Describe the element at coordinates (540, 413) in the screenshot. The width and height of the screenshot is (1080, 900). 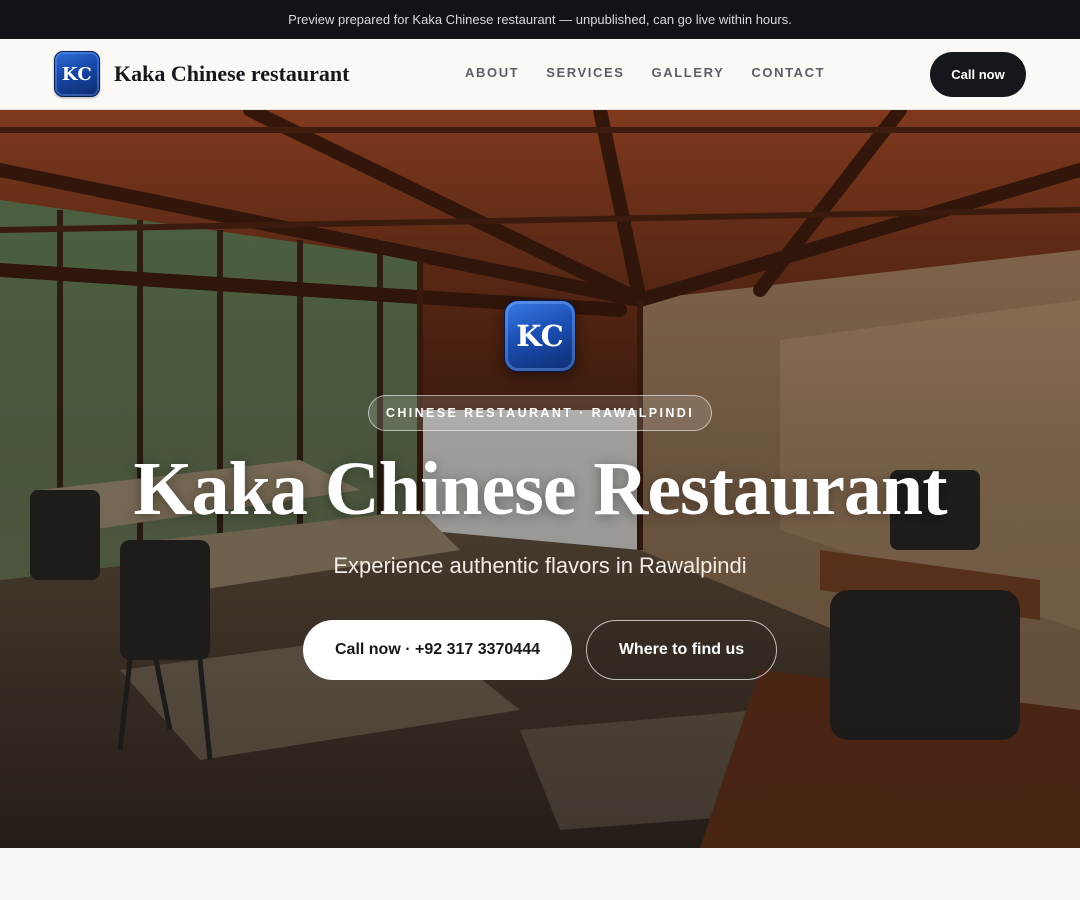
I see `hero-tag: CHINESE RESTAURANT · RAWALPINDI` at that location.